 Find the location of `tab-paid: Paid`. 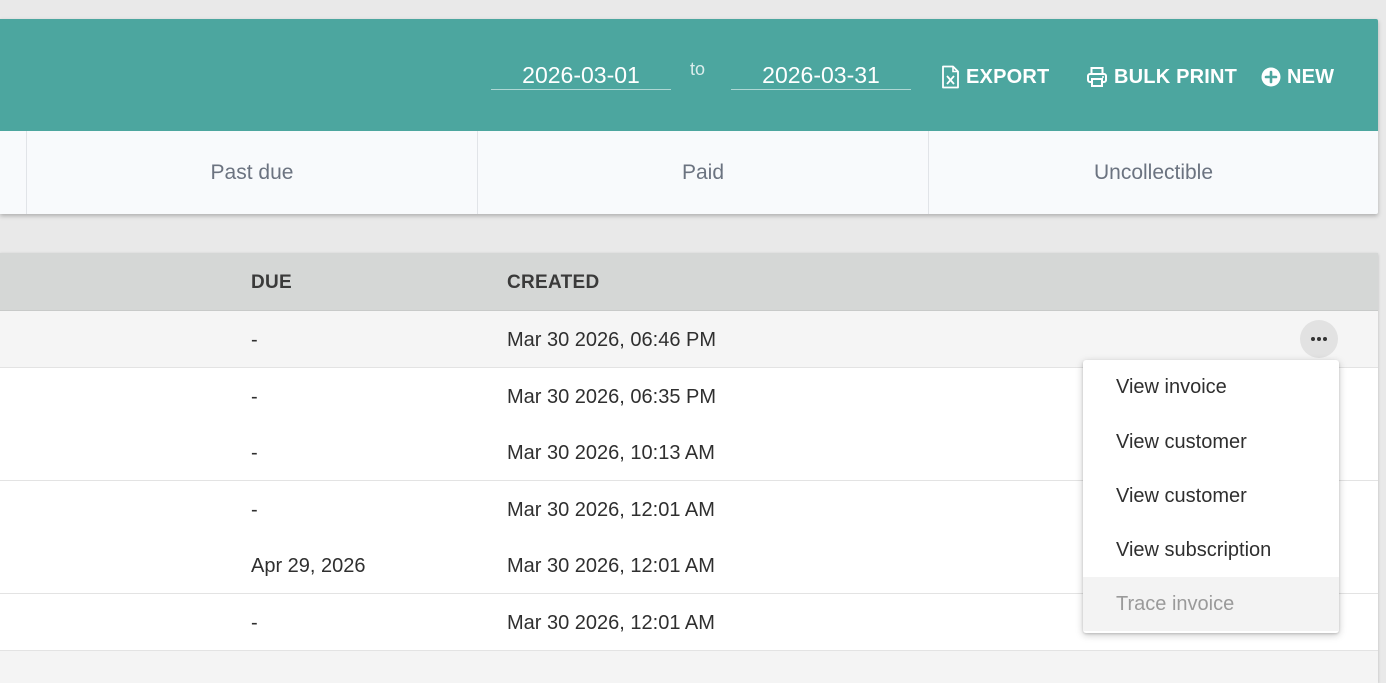

tab-paid: Paid is located at coordinates (703, 172).